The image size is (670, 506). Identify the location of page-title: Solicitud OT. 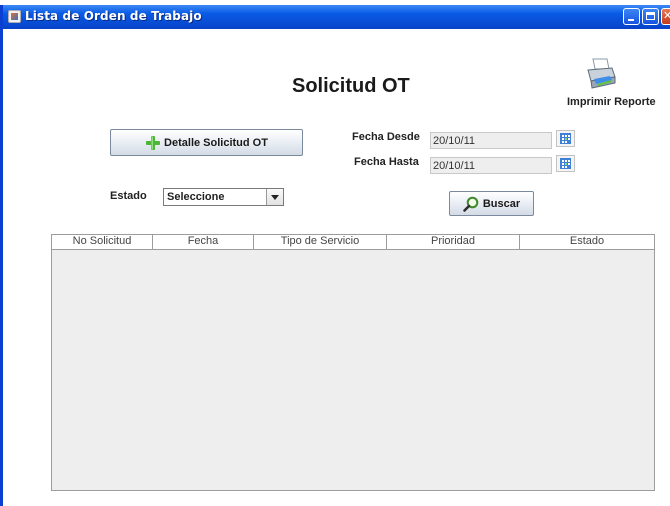
(351, 86).